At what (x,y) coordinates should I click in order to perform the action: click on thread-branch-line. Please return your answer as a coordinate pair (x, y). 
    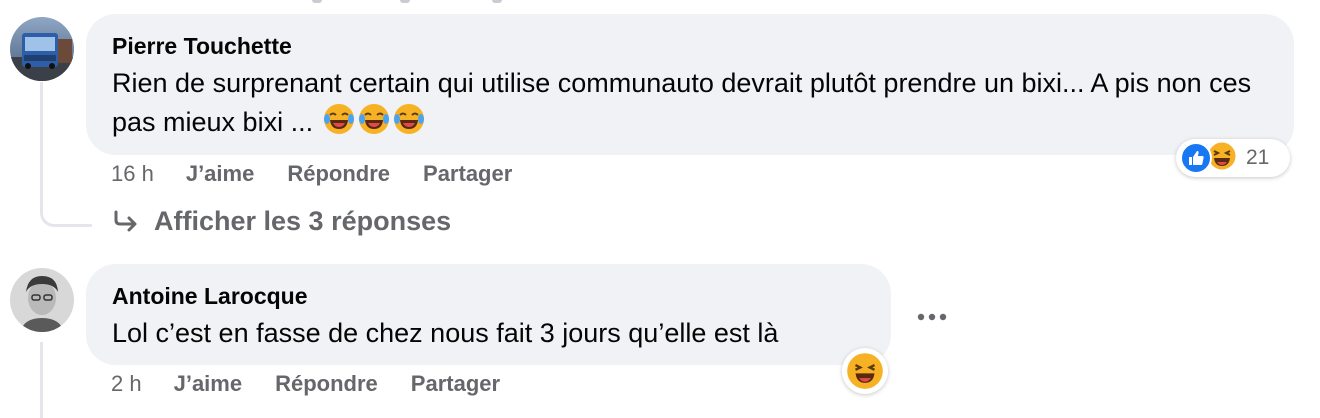
    Looking at the image, I should click on (66, 218).